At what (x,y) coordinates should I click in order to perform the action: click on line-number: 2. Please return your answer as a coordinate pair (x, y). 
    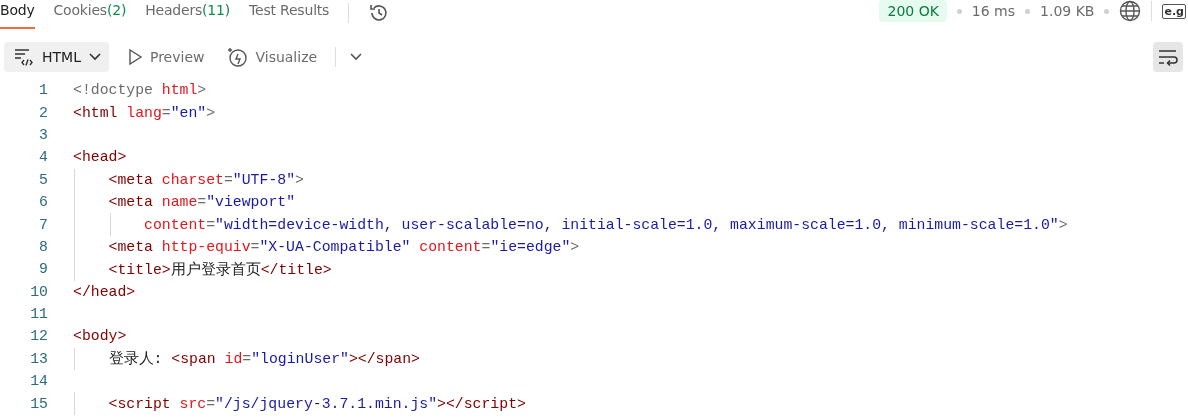
    Looking at the image, I should click on (43, 112).